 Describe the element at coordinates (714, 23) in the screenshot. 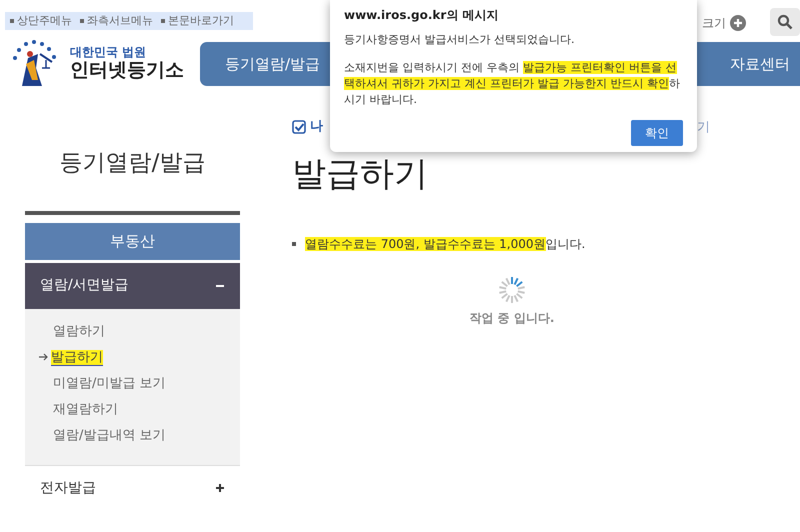

I see `font-size-label: 크기` at that location.